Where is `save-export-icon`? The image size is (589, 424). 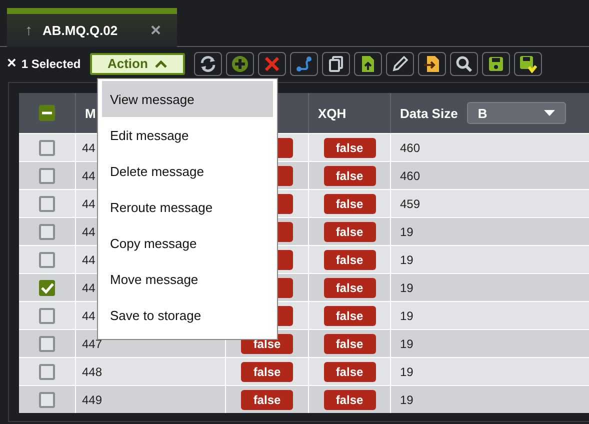 save-export-icon is located at coordinates (527, 63).